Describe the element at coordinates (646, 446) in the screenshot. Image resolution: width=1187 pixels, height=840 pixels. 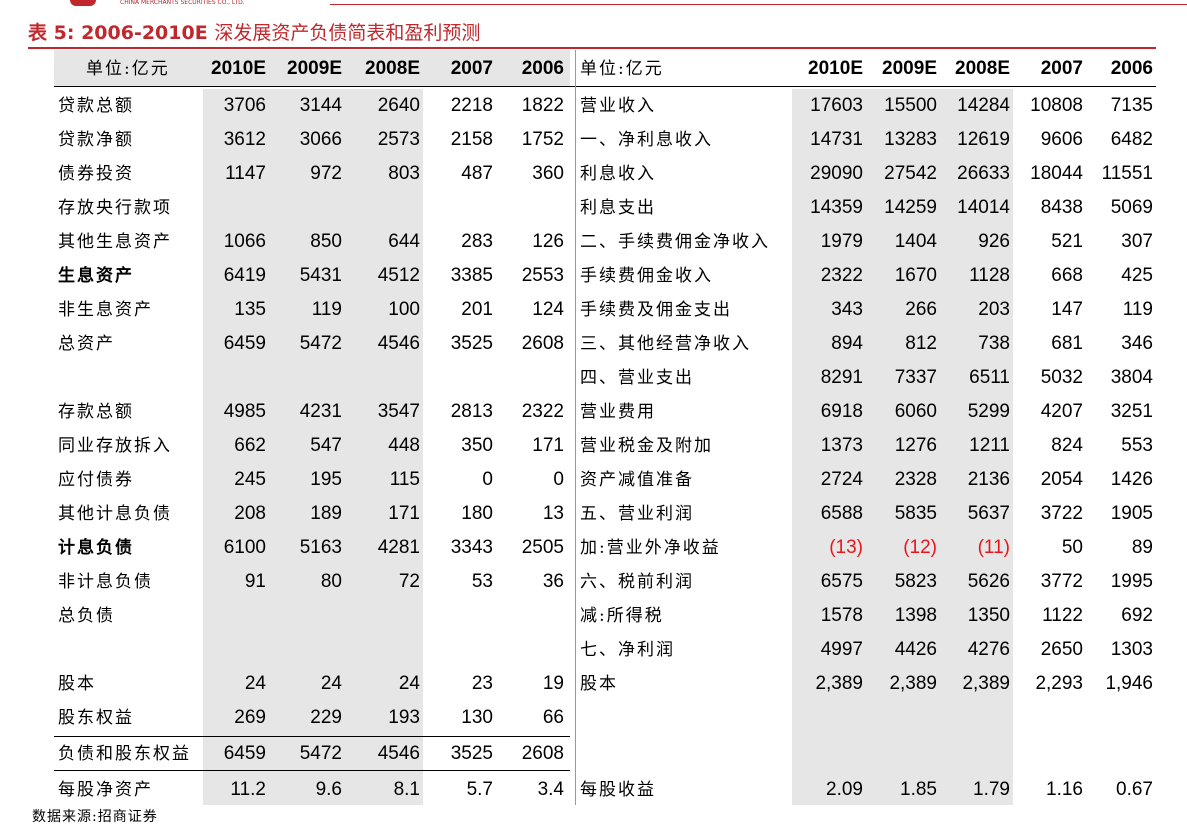
I see `right-row-label: 营业税金及附加` at that location.